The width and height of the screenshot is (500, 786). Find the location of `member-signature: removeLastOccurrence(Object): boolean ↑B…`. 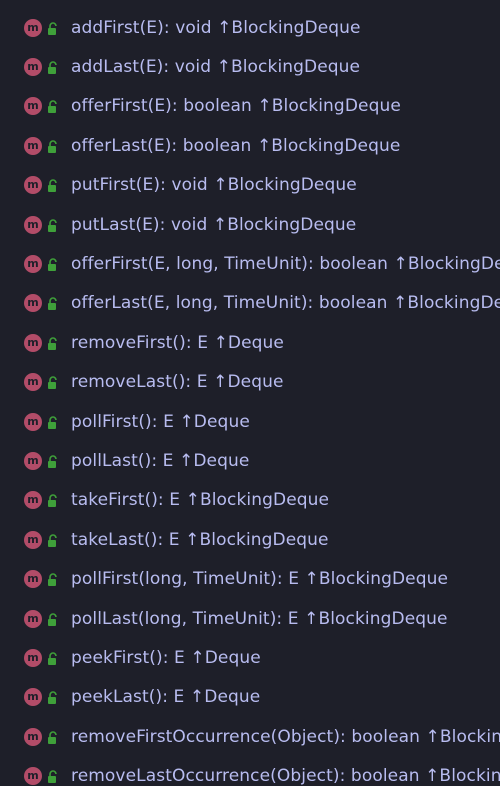

member-signature: removeLastOccurrence(Object): boolean ↑B… is located at coordinates (285, 776).